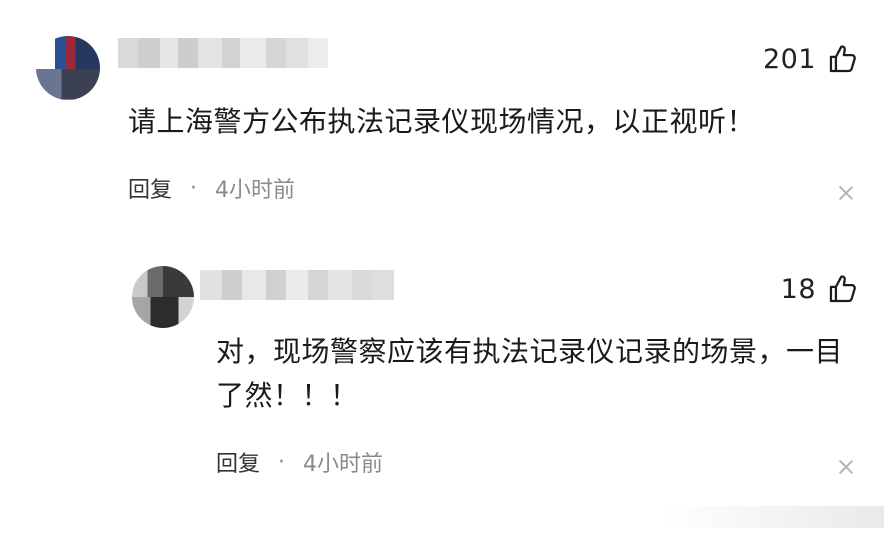  What do you see at coordinates (442, 121) in the screenshot?
I see `comment-text: 请上海警方公布执法记录仪现场情况，以正视听！` at bounding box center [442, 121].